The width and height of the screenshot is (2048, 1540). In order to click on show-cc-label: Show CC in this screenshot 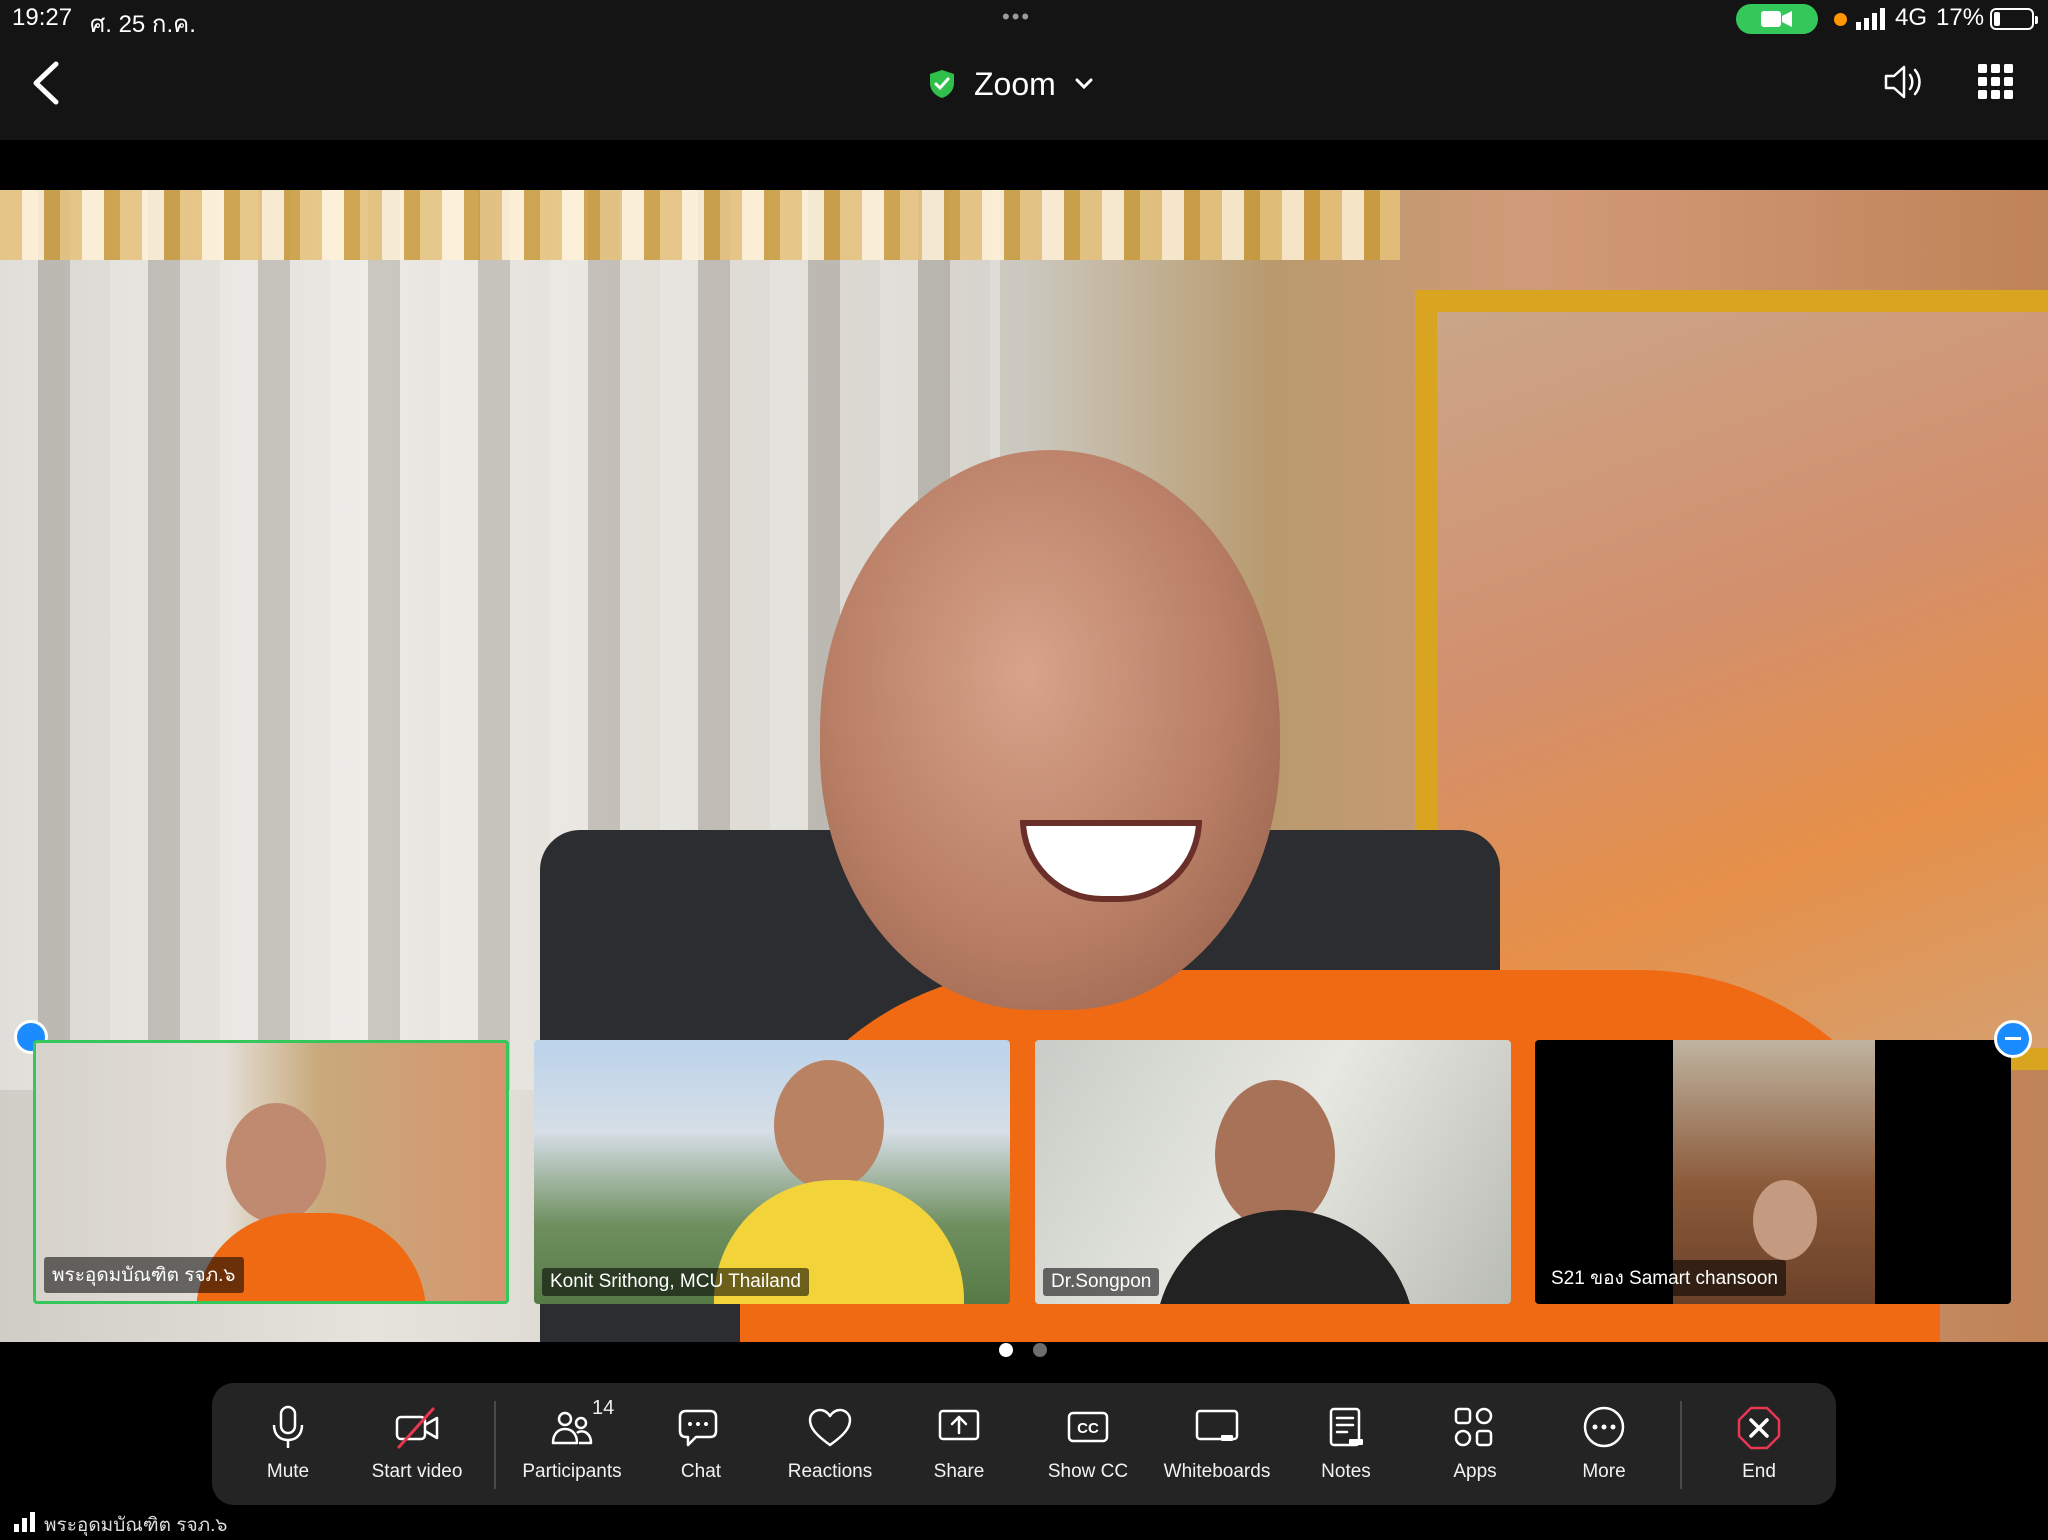, I will do `click(1088, 1471)`.